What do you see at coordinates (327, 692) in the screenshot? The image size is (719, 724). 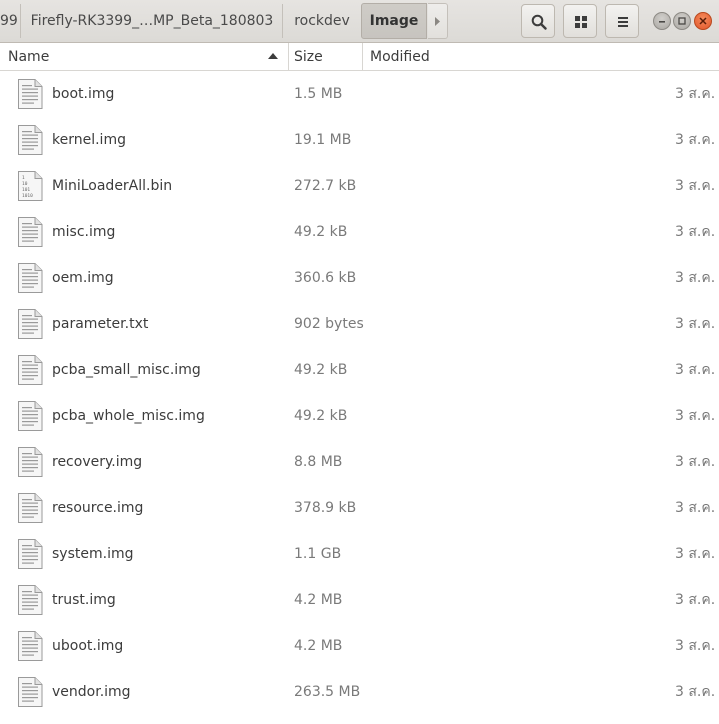 I see `file-size: 263.5 MB` at bounding box center [327, 692].